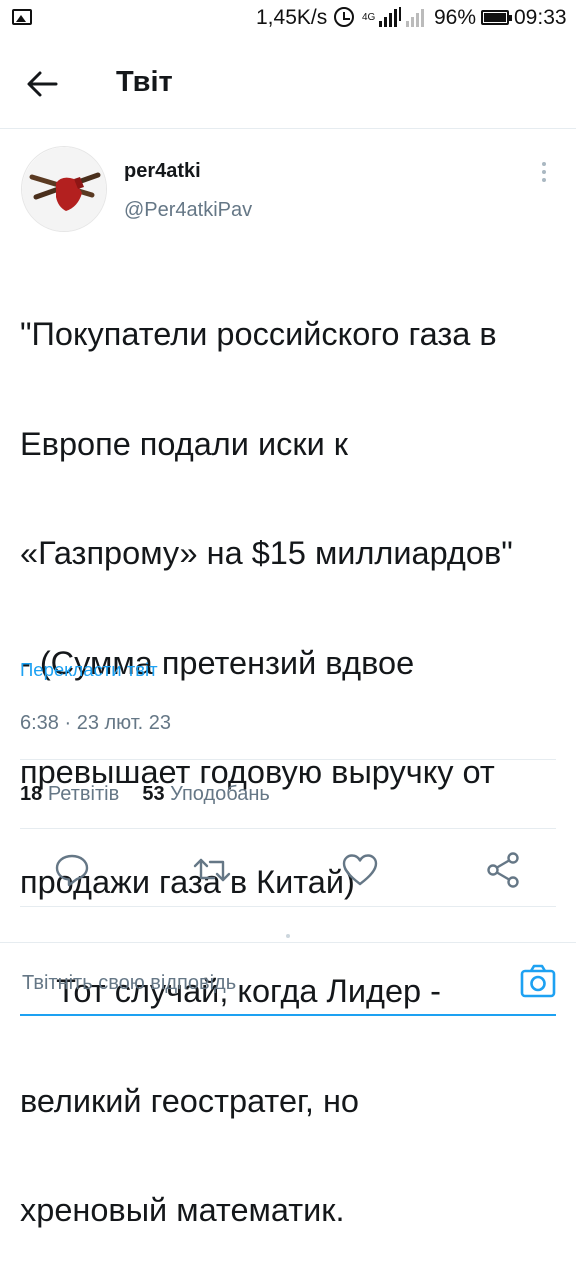  I want to click on tweet-timestamp: 6:38 · 23 лют. 23, so click(96, 723).